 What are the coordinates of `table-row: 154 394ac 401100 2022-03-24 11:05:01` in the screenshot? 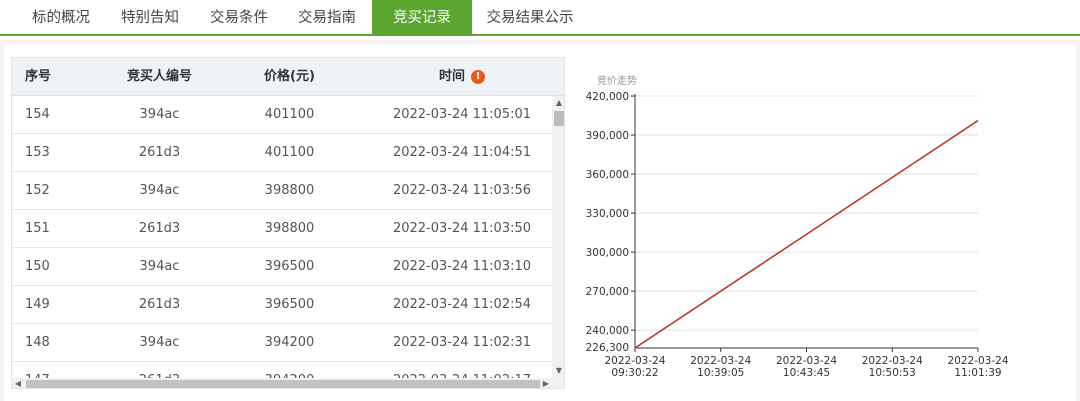 It's located at (282, 115).